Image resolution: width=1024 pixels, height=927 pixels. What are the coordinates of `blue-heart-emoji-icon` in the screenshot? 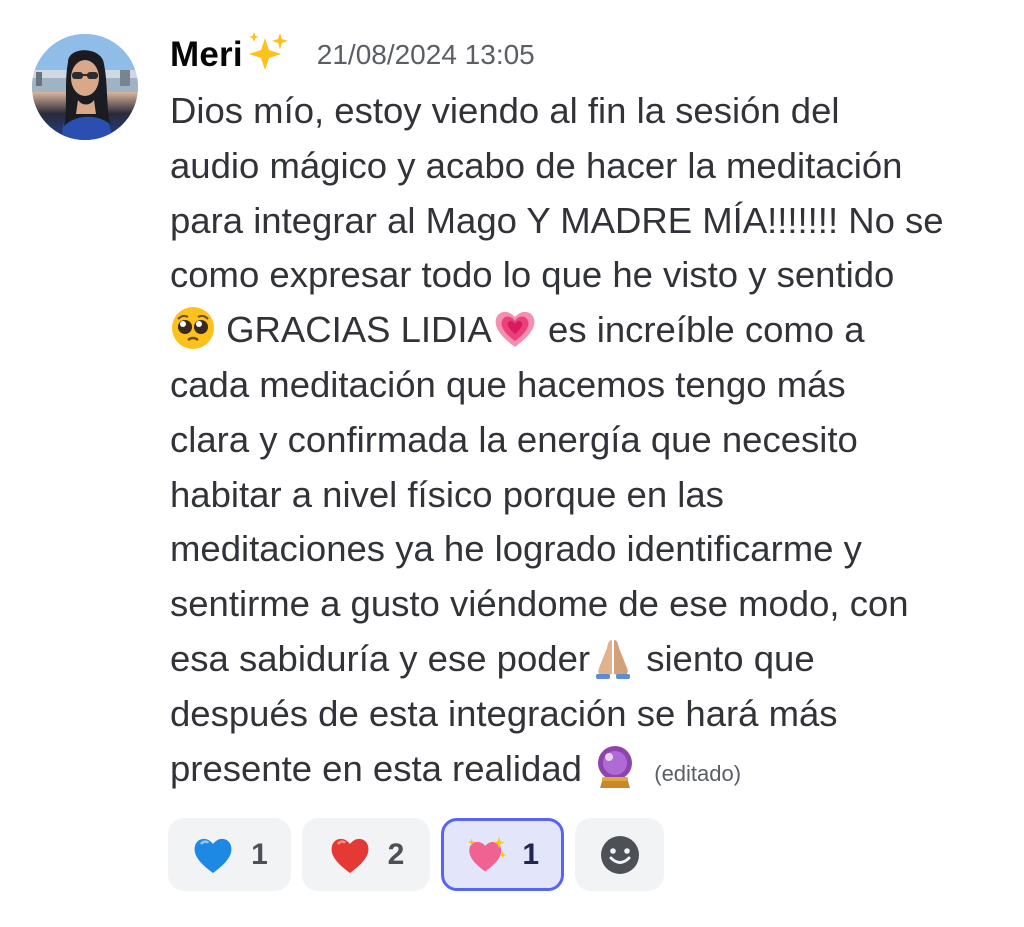 It's located at (213, 855).